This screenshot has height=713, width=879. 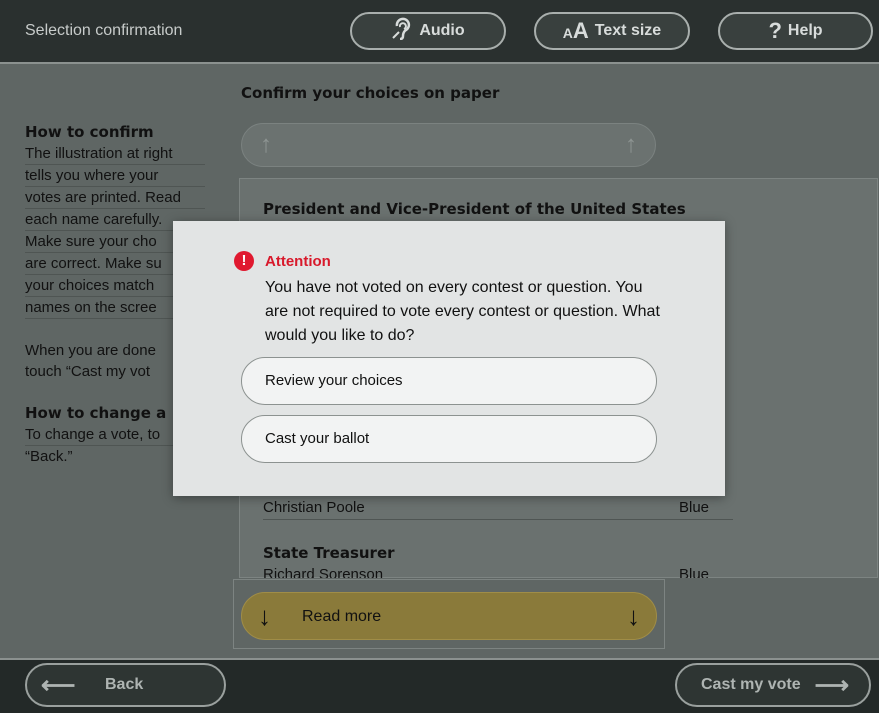 What do you see at coordinates (89, 132) in the screenshot?
I see `confirm-heading: How to confirm` at bounding box center [89, 132].